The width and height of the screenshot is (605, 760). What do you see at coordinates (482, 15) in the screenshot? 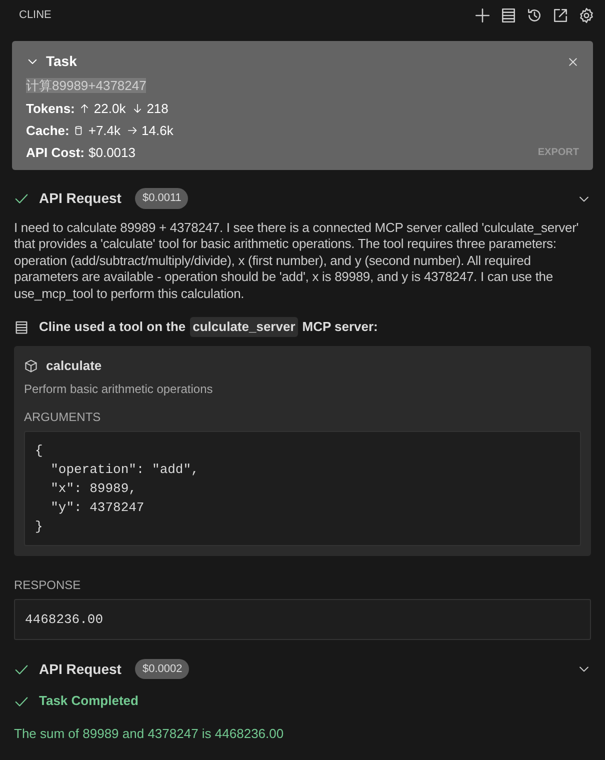
I see `plus-icon` at bounding box center [482, 15].